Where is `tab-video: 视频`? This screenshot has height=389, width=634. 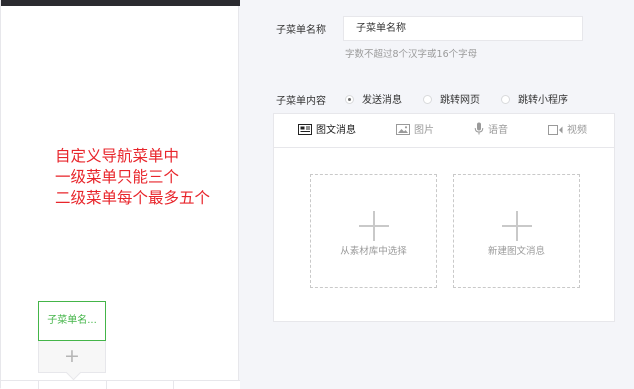
tab-video: 视频 is located at coordinates (567, 130).